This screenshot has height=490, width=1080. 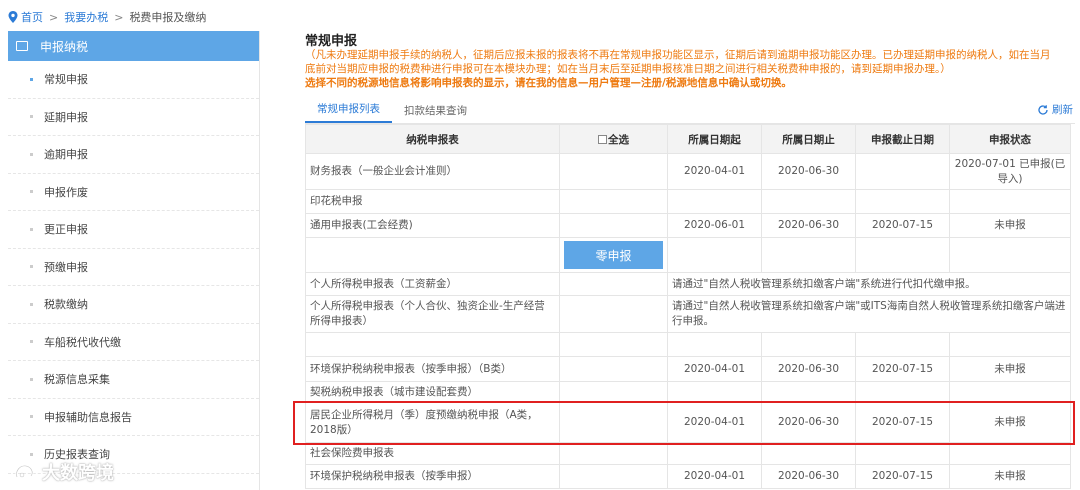 What do you see at coordinates (133, 117) in the screenshot?
I see `sidebar-item-deferred-filing: 延期申报` at bounding box center [133, 117].